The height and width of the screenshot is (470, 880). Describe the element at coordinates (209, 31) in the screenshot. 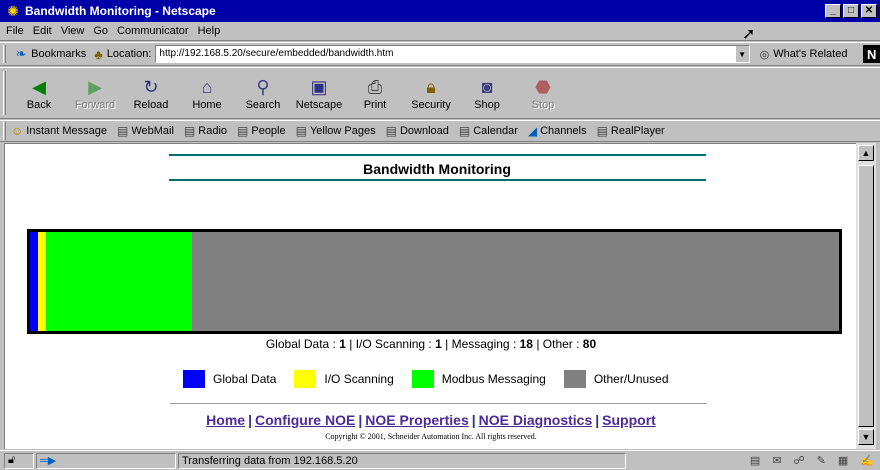

I see `menu-help: Help` at that location.